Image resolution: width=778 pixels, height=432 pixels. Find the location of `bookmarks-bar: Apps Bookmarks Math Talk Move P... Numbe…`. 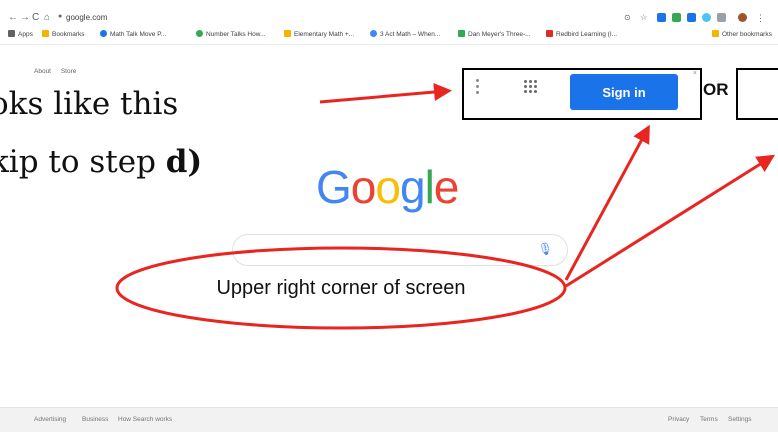

bookmarks-bar: Apps Bookmarks Math Talk Move P... Numbe… is located at coordinates (389, 36).